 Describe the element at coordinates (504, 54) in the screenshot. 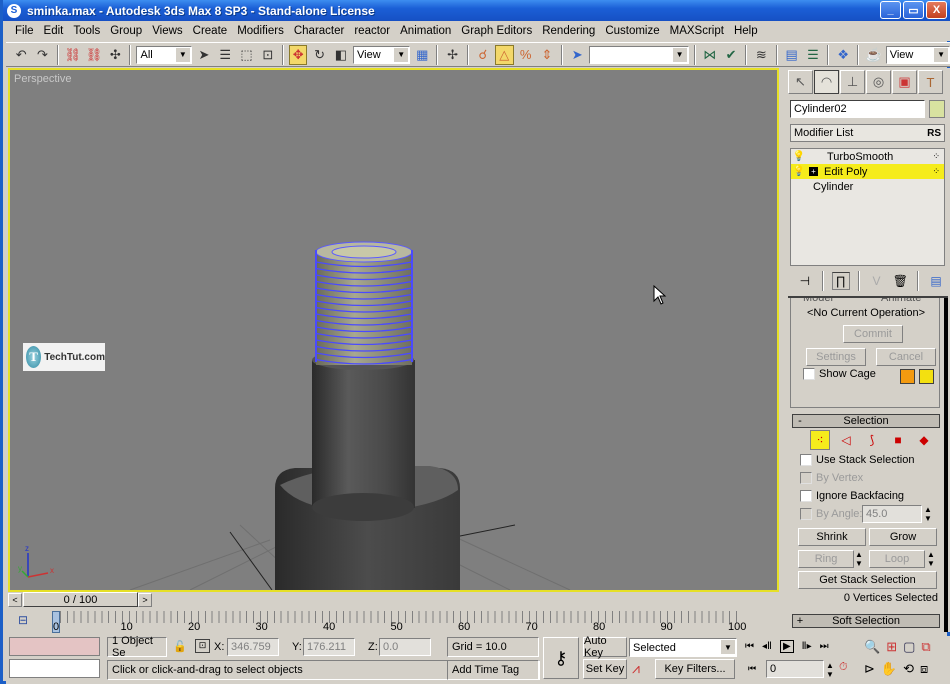

I see `angle-snap-icon: △` at that location.